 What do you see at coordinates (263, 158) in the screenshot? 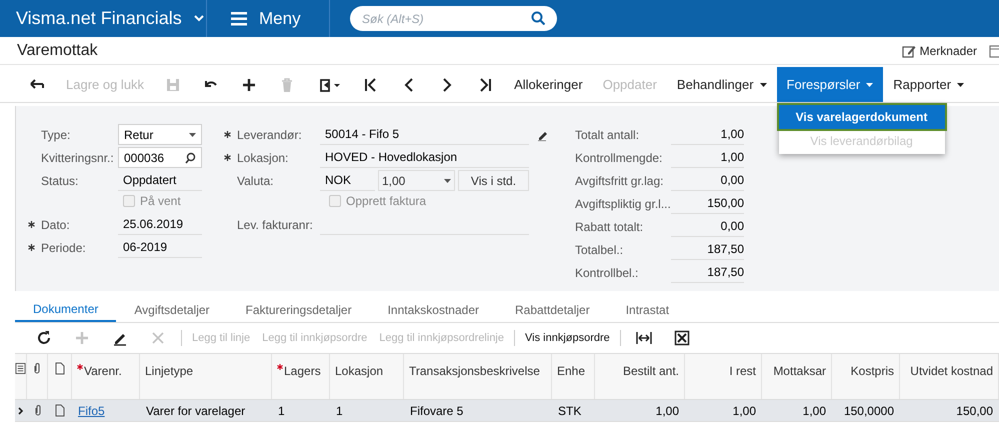
I see `field-label: Lokasjon:` at bounding box center [263, 158].